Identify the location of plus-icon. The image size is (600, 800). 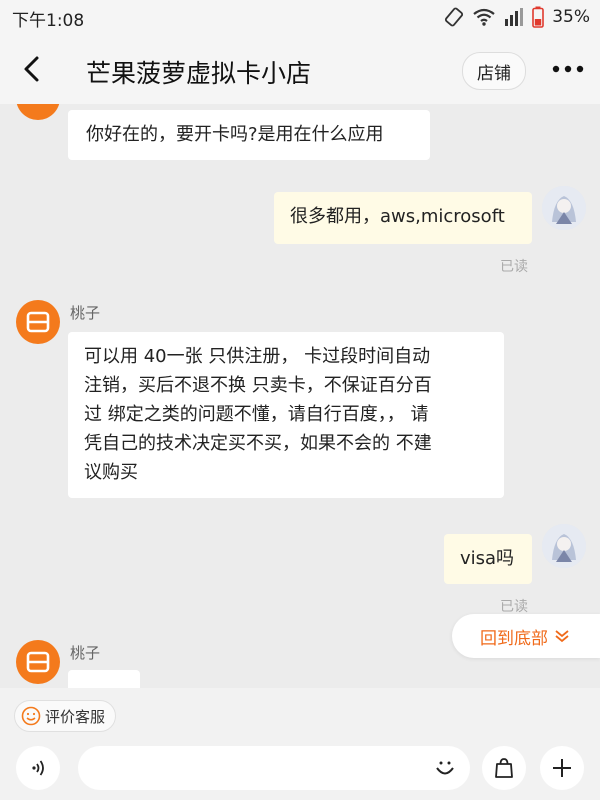
(562, 768).